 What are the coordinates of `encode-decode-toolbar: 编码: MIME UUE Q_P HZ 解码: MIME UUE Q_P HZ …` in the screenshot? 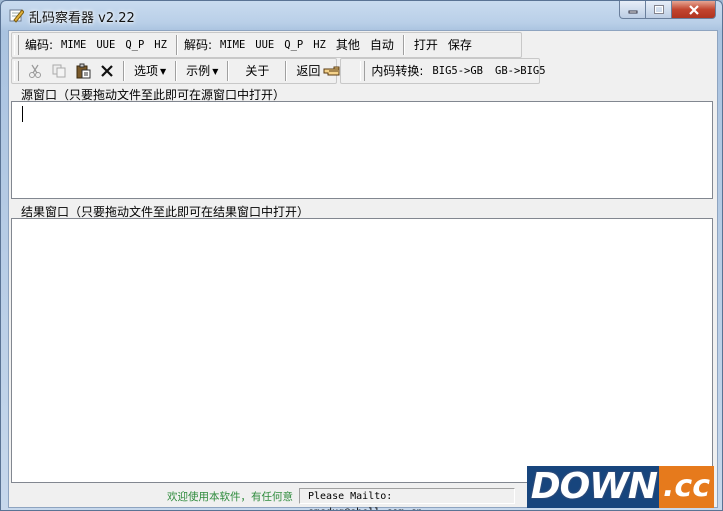 It's located at (244, 45).